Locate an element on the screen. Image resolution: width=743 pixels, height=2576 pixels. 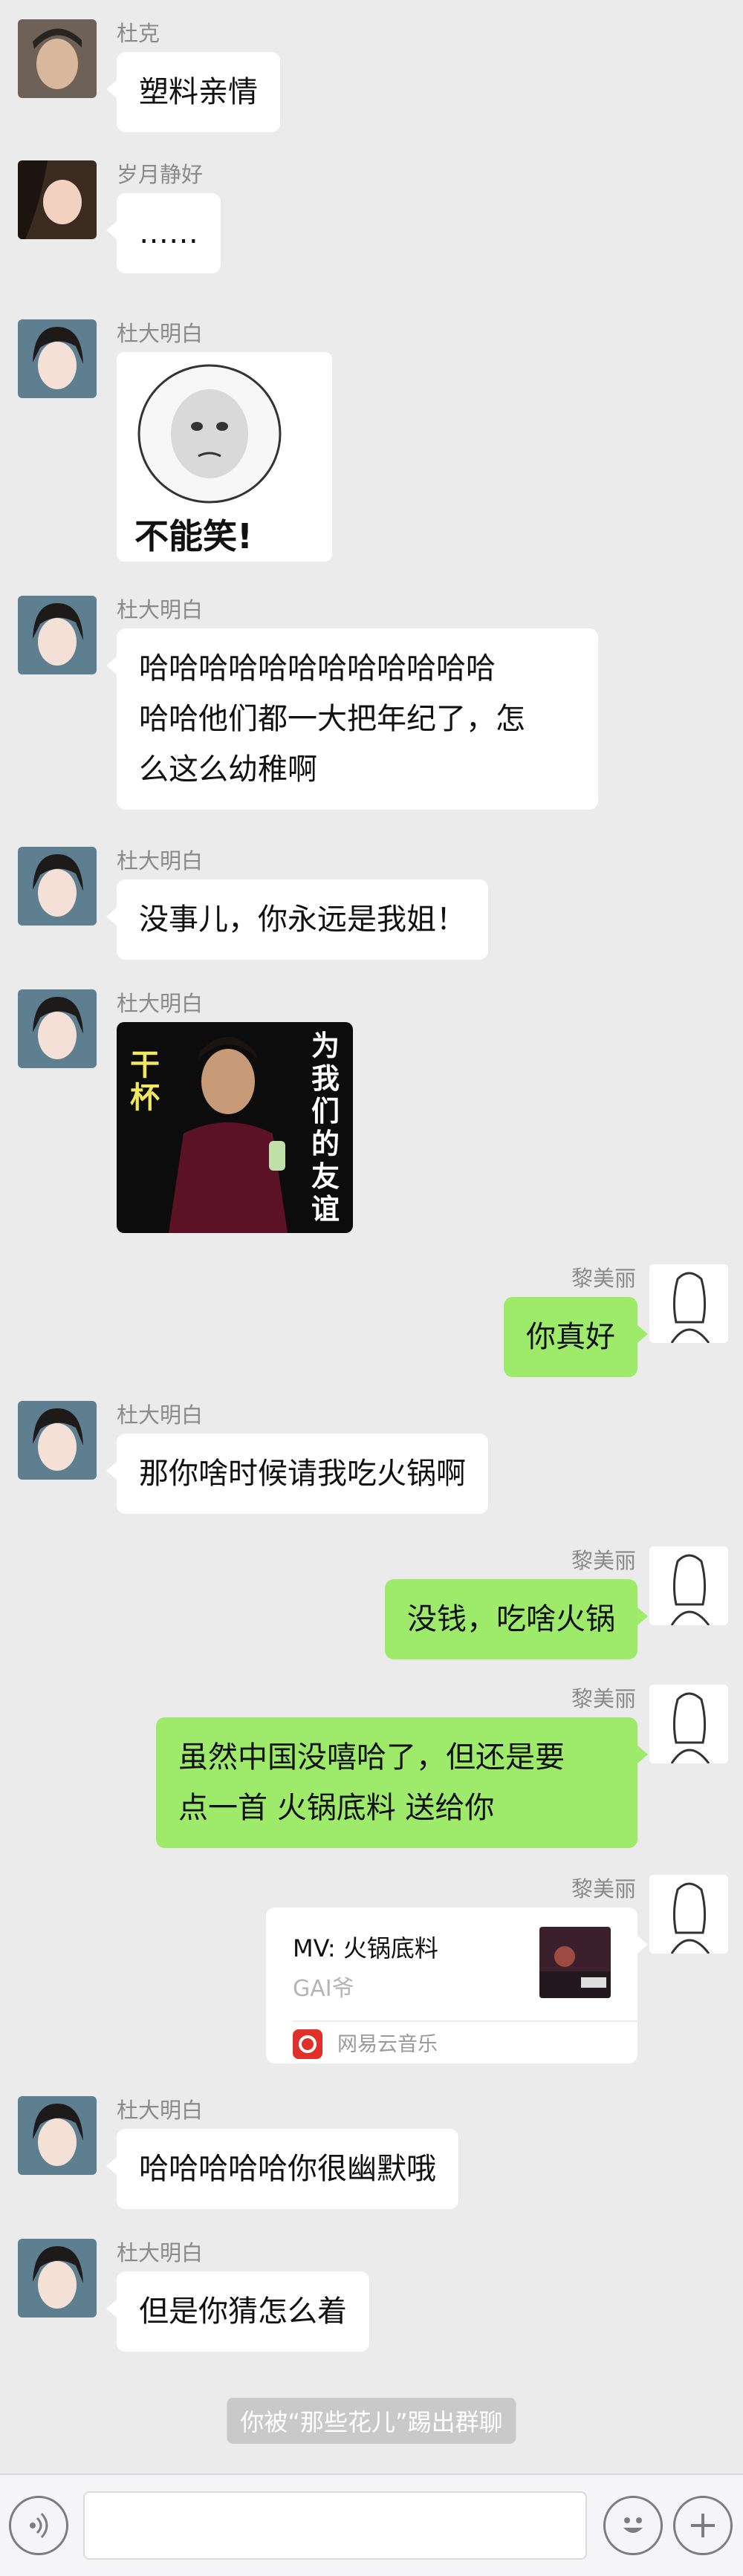
message-bubble: 哈哈哈哈哈哈哈哈哈哈哈哈 哈哈他们都一大把年纪了，怎 么这么幼稚啊 is located at coordinates (352, 719).